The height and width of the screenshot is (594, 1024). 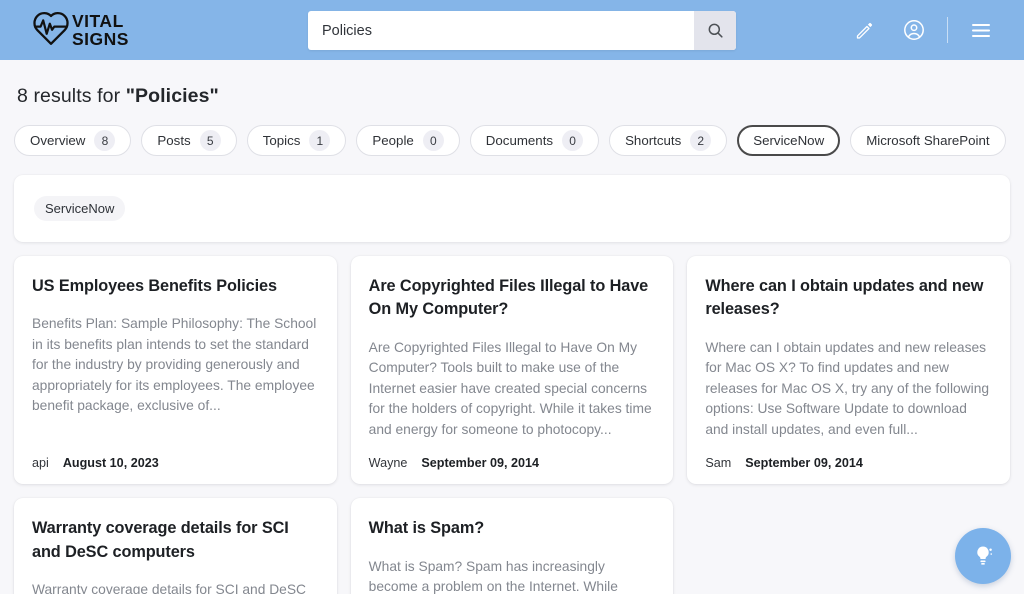 What do you see at coordinates (172, 96) in the screenshot?
I see `results-query-text: "Policies"` at bounding box center [172, 96].